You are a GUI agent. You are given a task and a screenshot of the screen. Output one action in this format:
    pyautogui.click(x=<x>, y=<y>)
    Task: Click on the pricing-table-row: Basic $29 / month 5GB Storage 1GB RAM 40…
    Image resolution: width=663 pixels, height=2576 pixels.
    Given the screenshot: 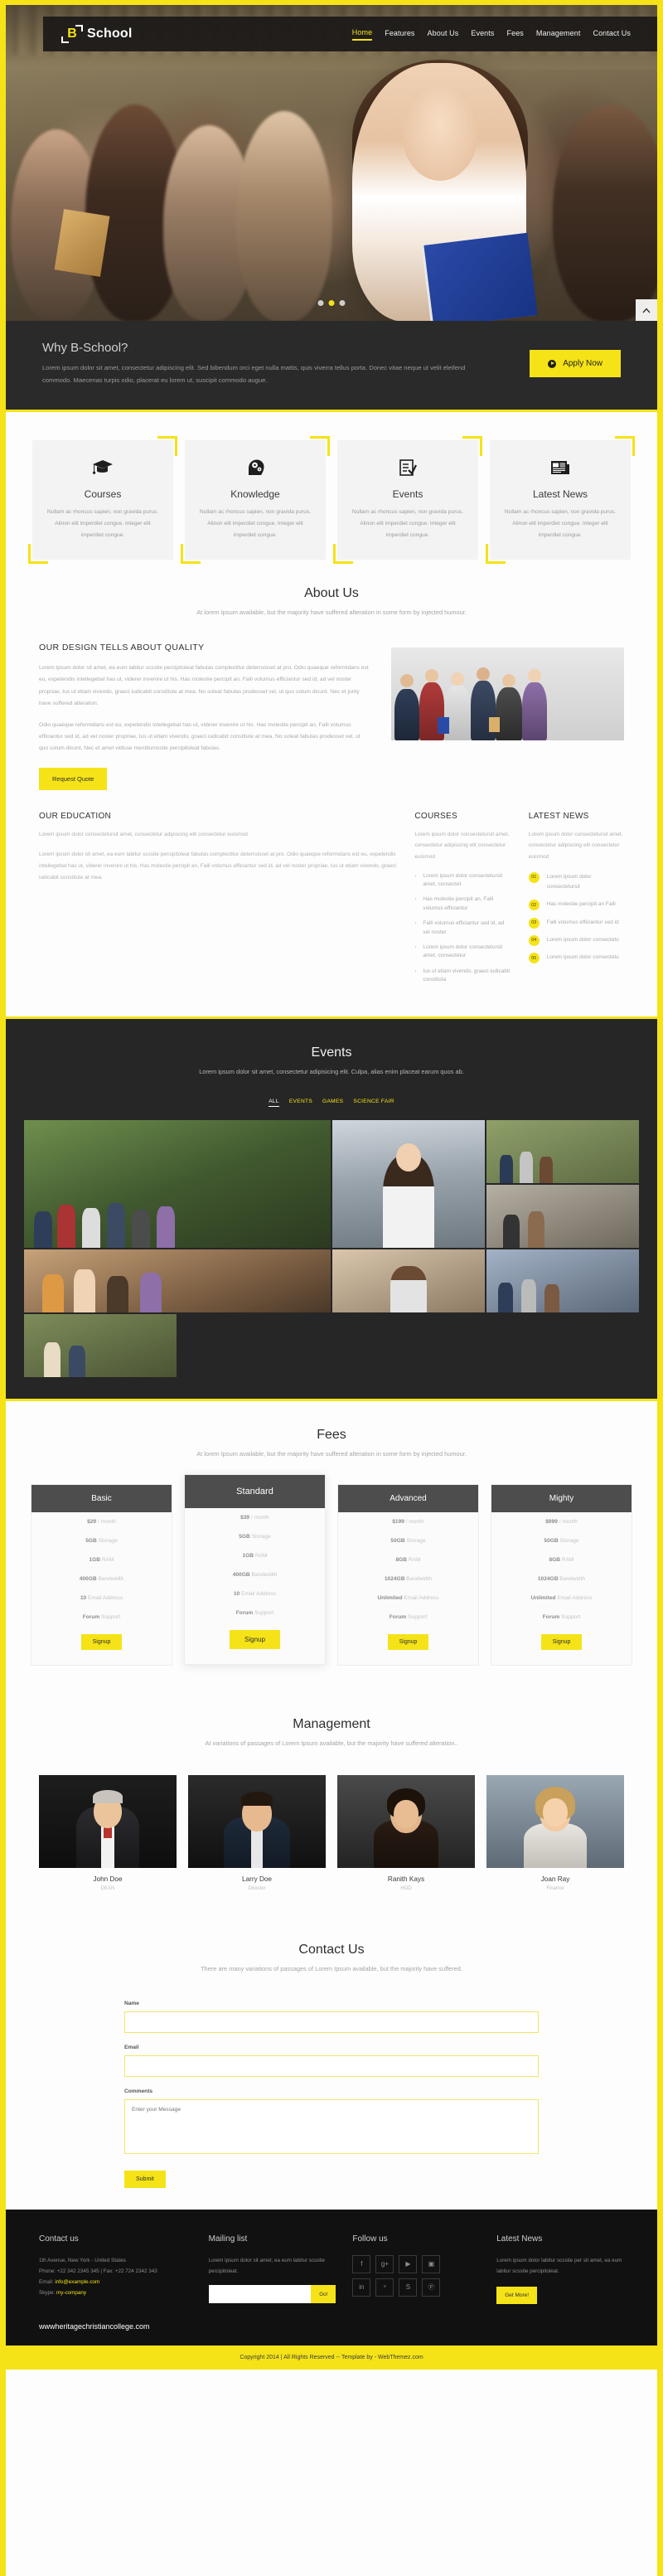 What is the action you would take?
    pyautogui.click(x=331, y=1569)
    